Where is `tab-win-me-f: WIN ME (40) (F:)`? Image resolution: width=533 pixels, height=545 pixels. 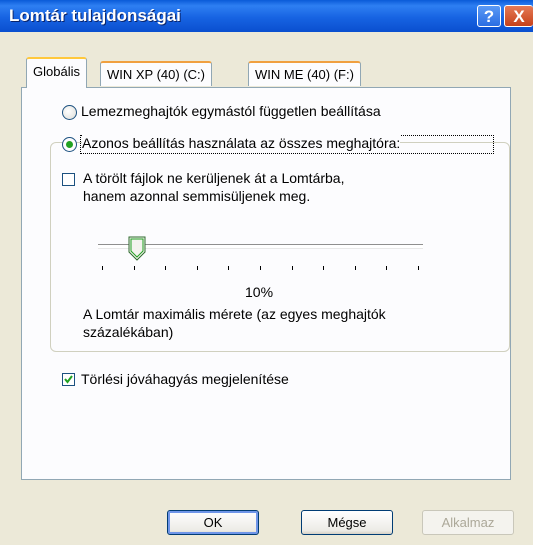
tab-win-me-f: WIN ME (40) (F:) is located at coordinates (304, 73).